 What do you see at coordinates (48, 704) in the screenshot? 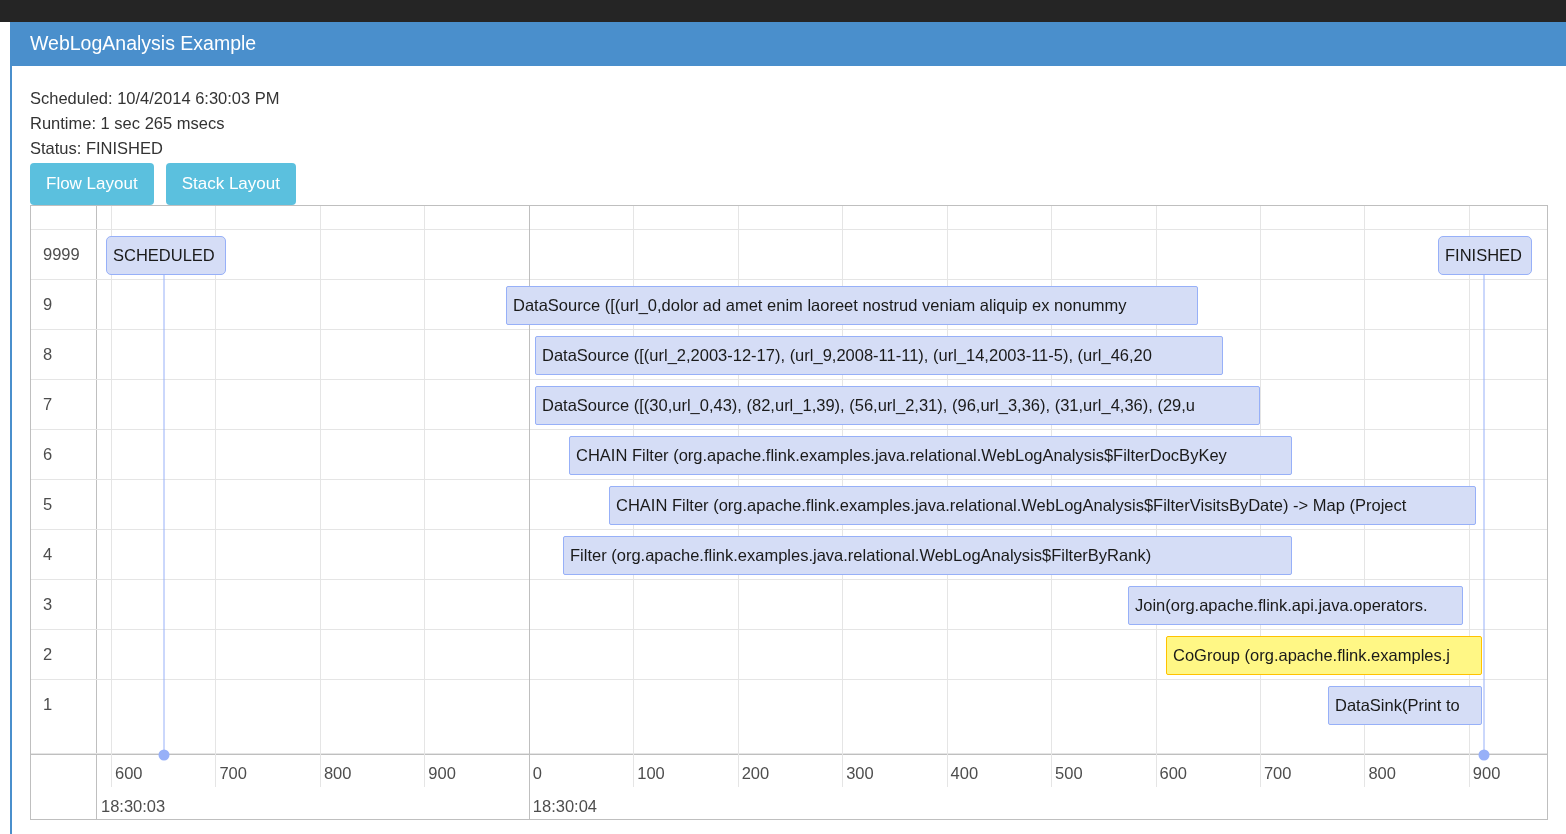
I see `group-label: 1` at bounding box center [48, 704].